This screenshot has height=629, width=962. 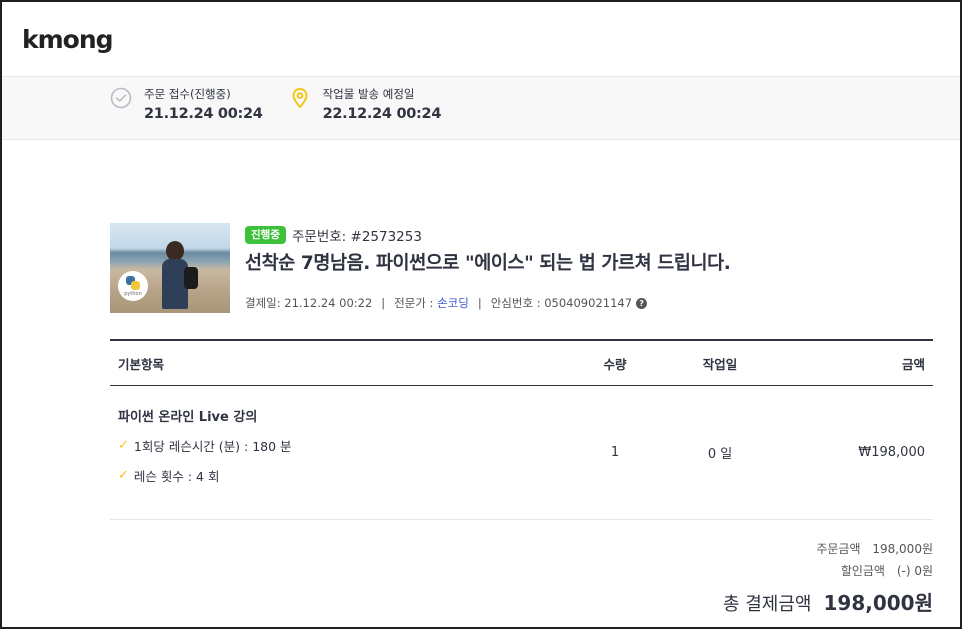 I want to click on status-delivery-label: 작업물 발송 예정일, so click(x=368, y=94).